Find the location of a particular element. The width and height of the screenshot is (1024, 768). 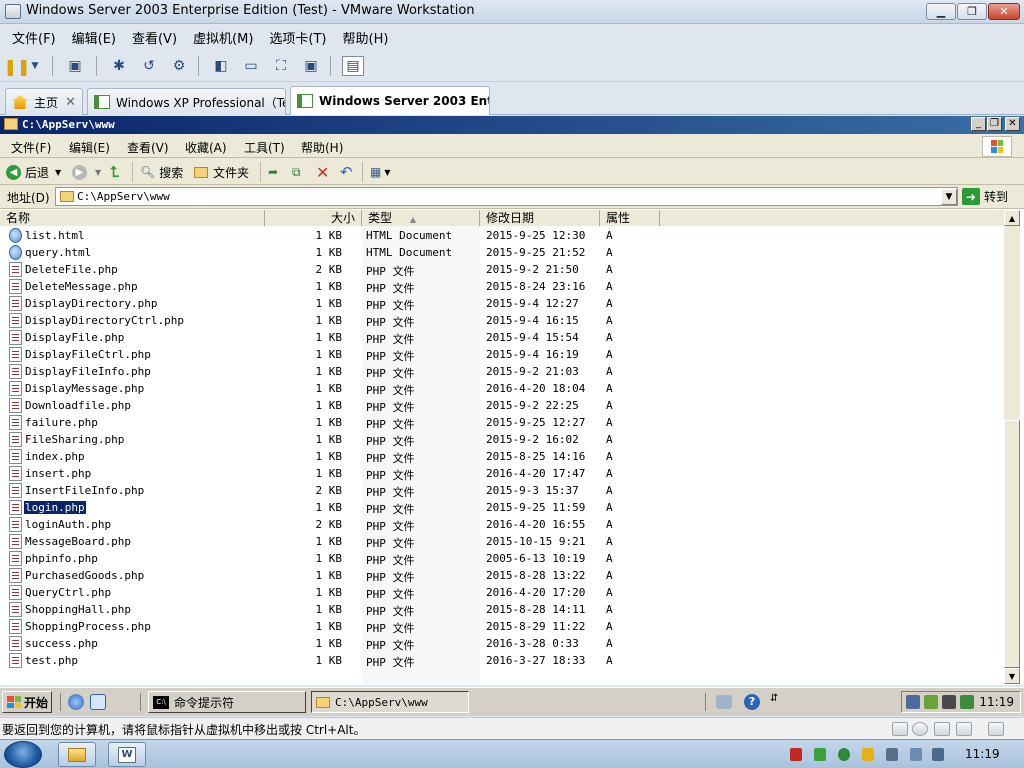

file-row: login.php 1 KB PHP 文件 2015-9-25 11:59 A is located at coordinates (502, 507).